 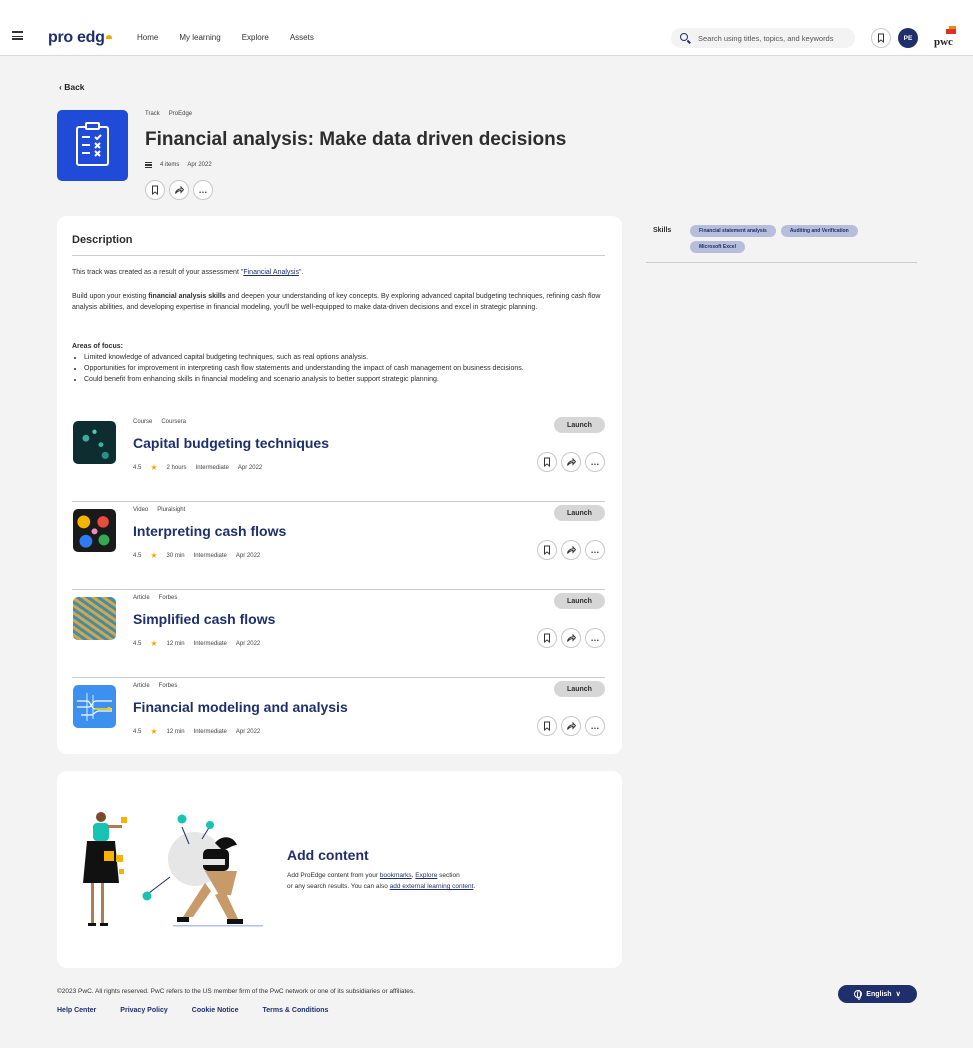 I want to click on avatar: PE, so click(x=908, y=38).